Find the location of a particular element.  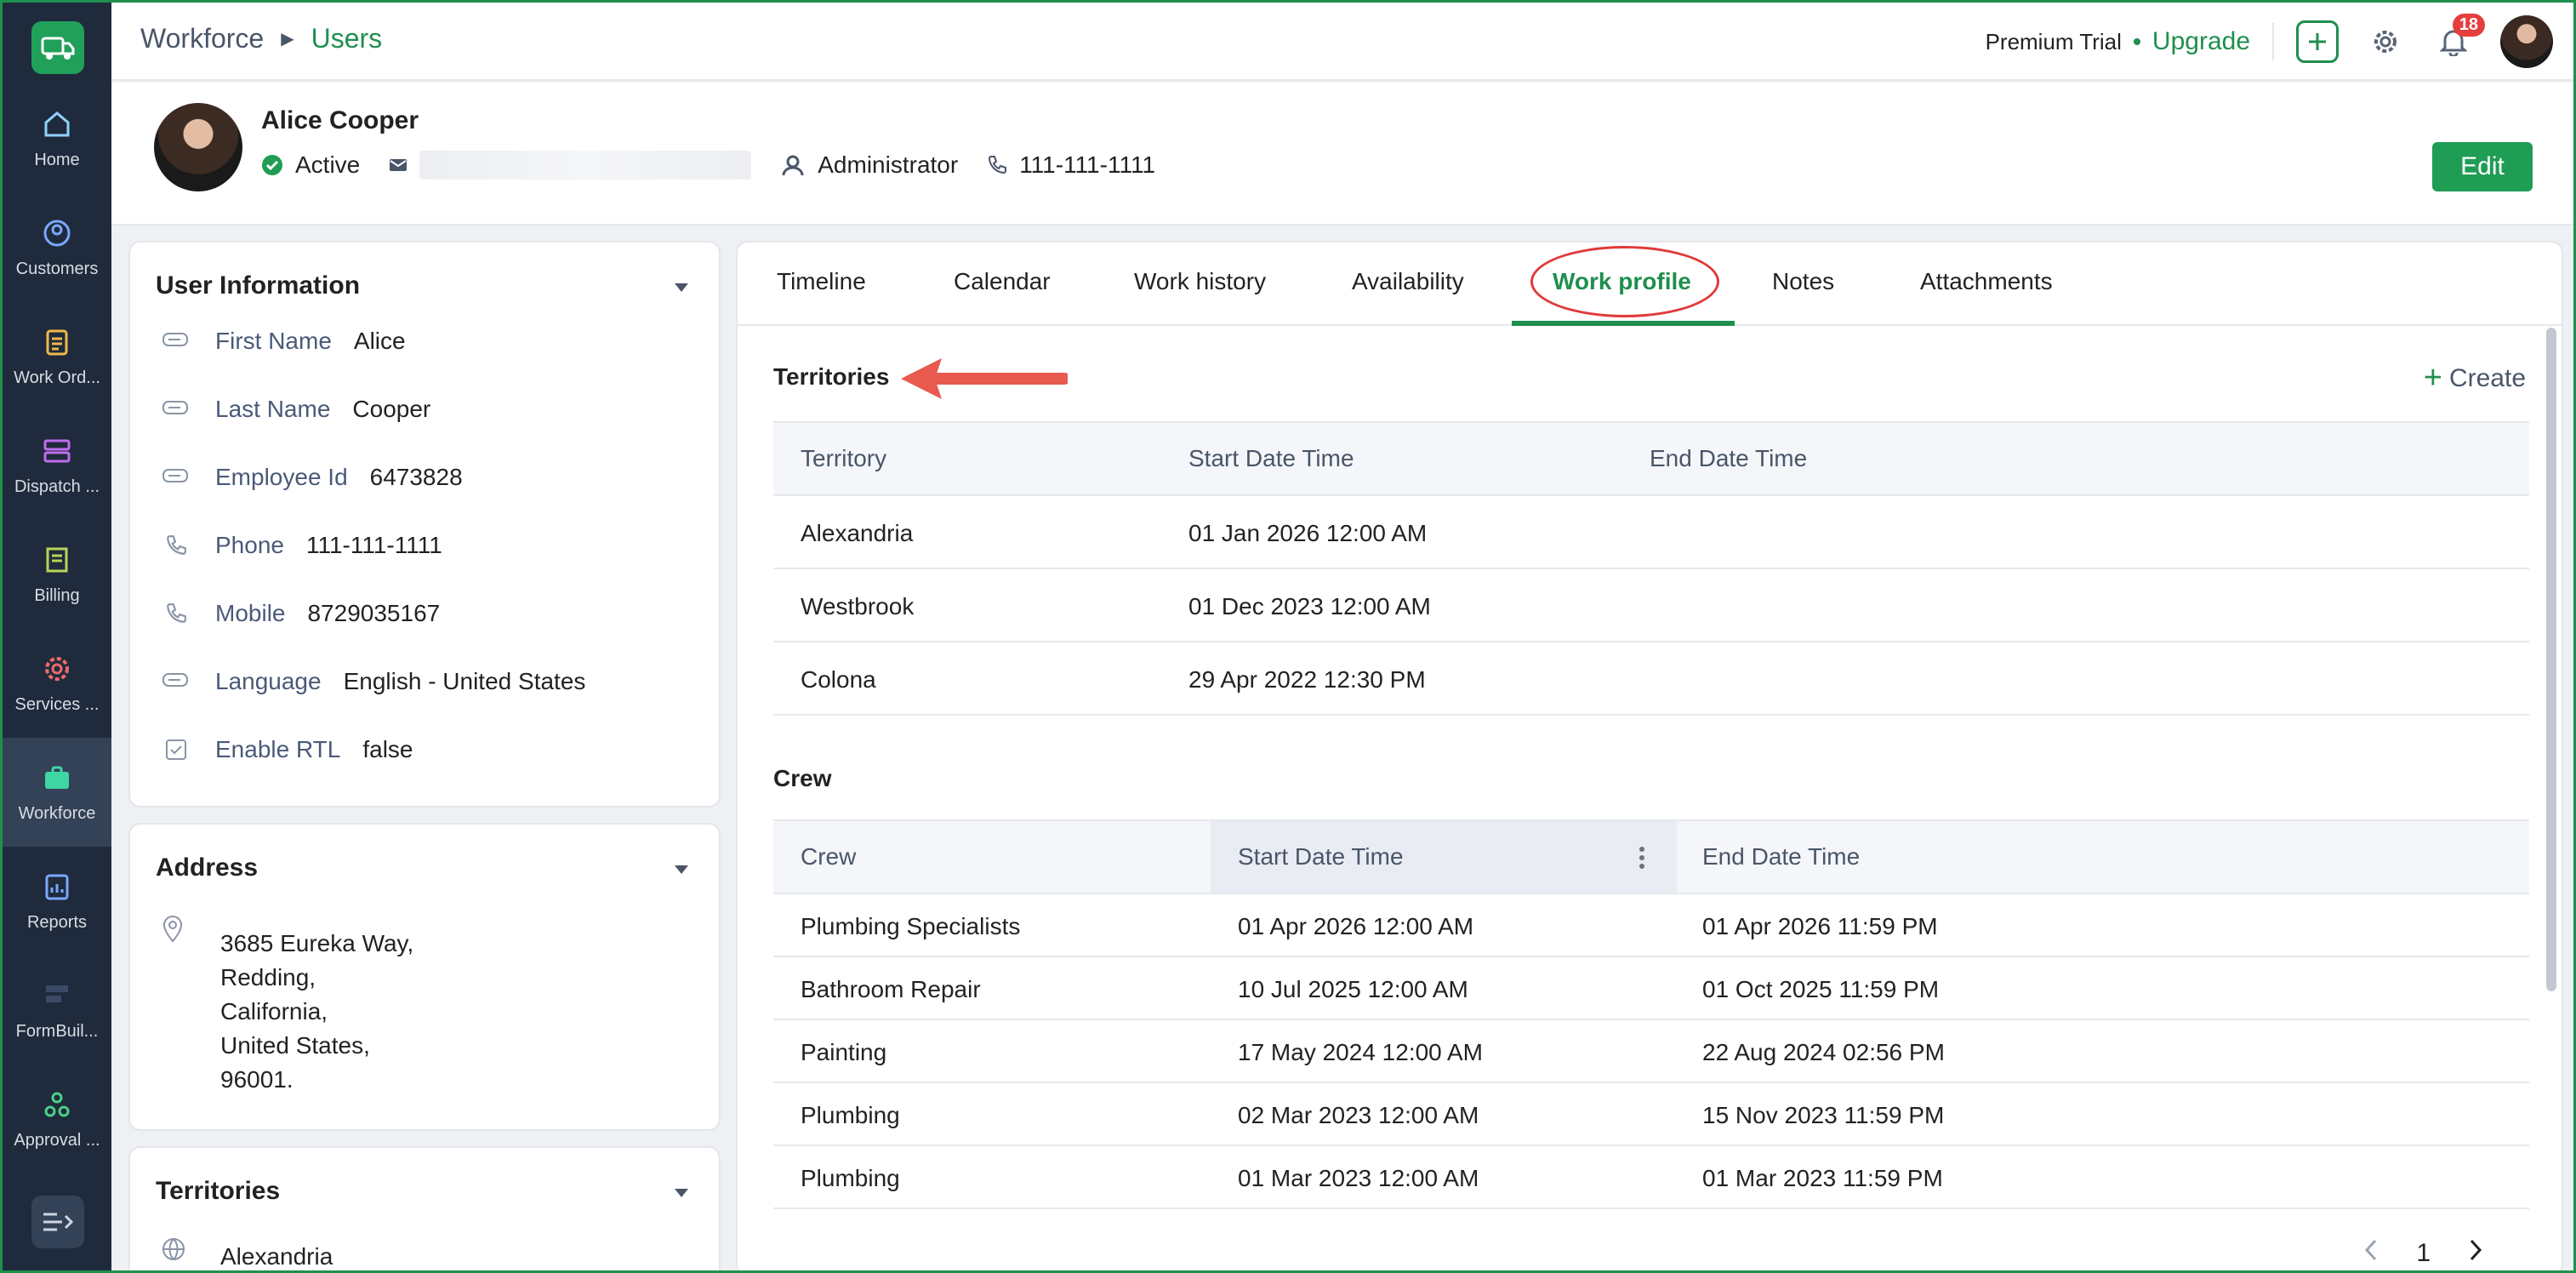

role-item: Administrator is located at coordinates (869, 165).